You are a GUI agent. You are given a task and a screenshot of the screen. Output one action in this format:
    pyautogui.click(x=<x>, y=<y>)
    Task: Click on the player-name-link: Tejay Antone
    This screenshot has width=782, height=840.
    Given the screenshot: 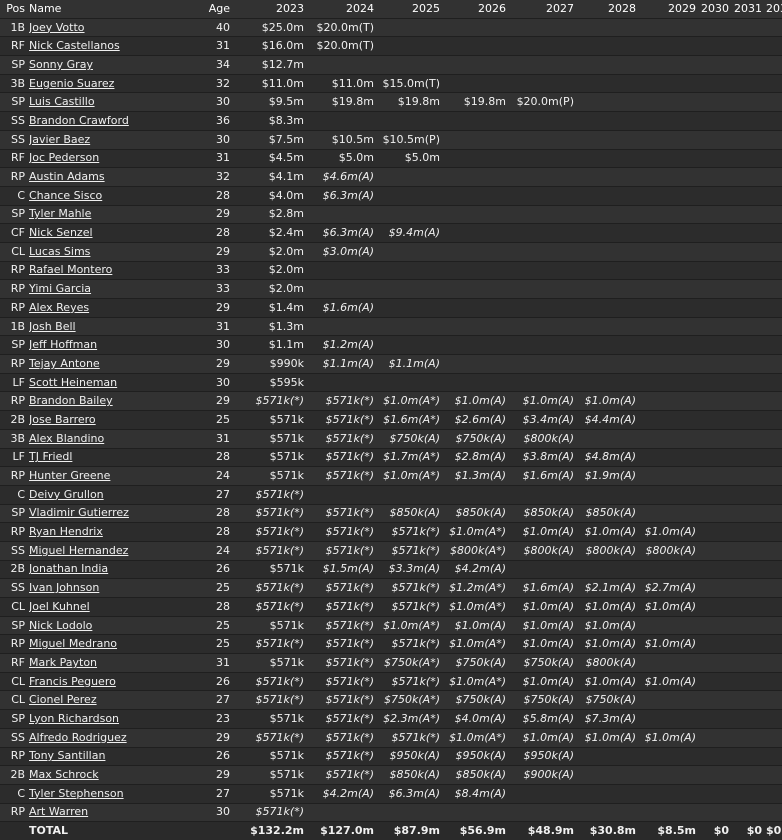 What is the action you would take?
    pyautogui.click(x=64, y=363)
    